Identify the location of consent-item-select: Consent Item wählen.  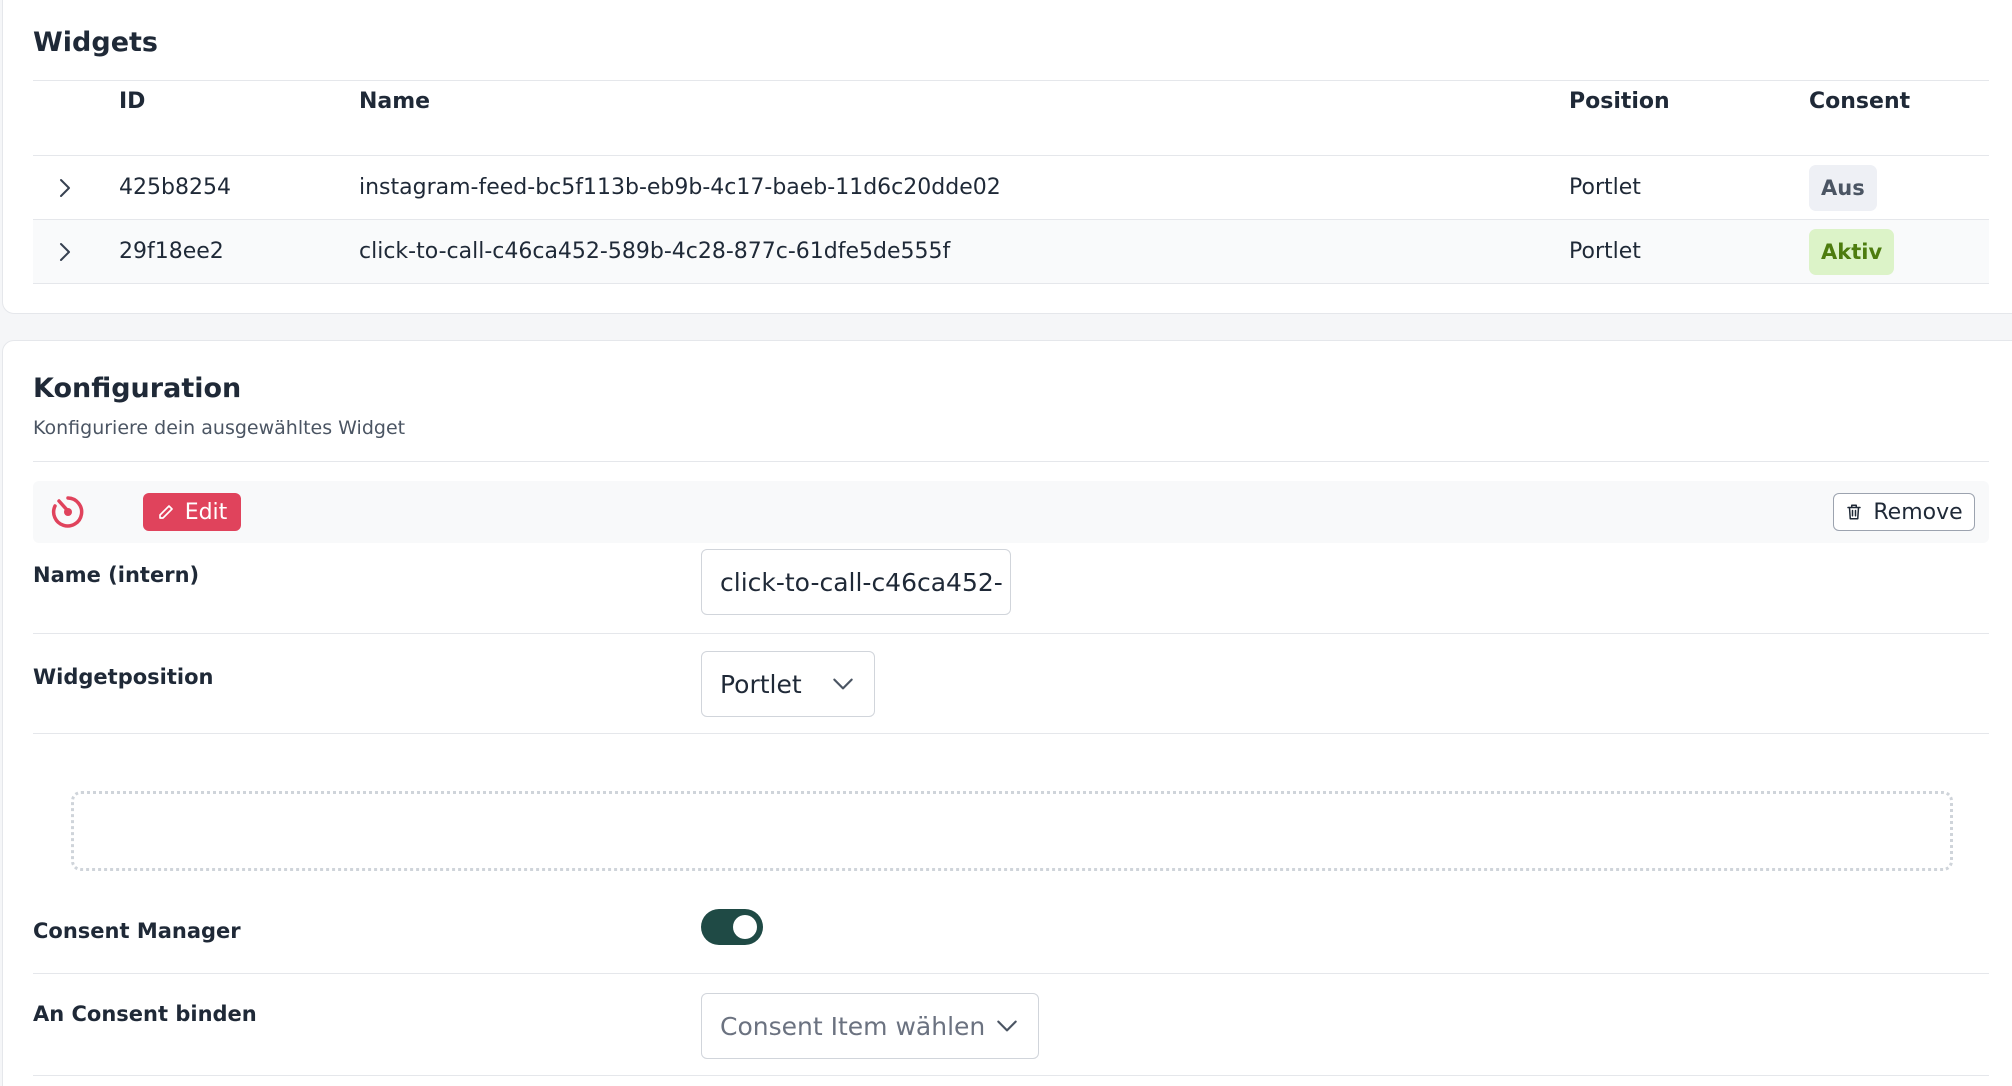
(870, 1026).